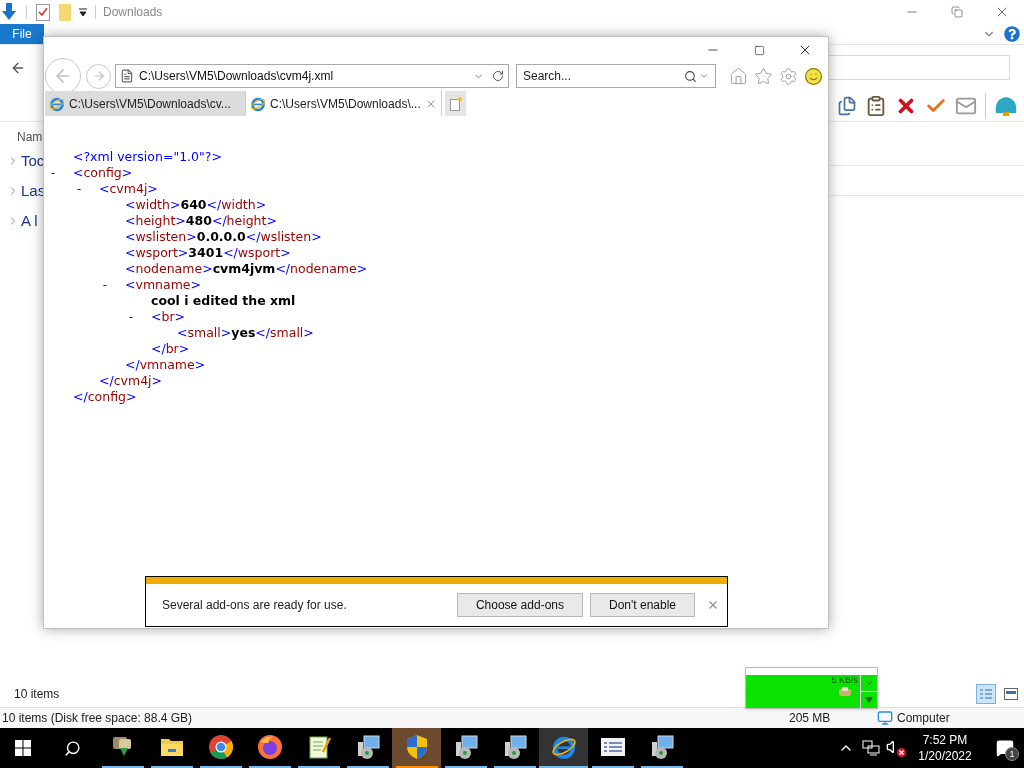 Image resolution: width=1024 pixels, height=768 pixels. What do you see at coordinates (1006, 105) in the screenshot?
I see `shell-icon` at bounding box center [1006, 105].